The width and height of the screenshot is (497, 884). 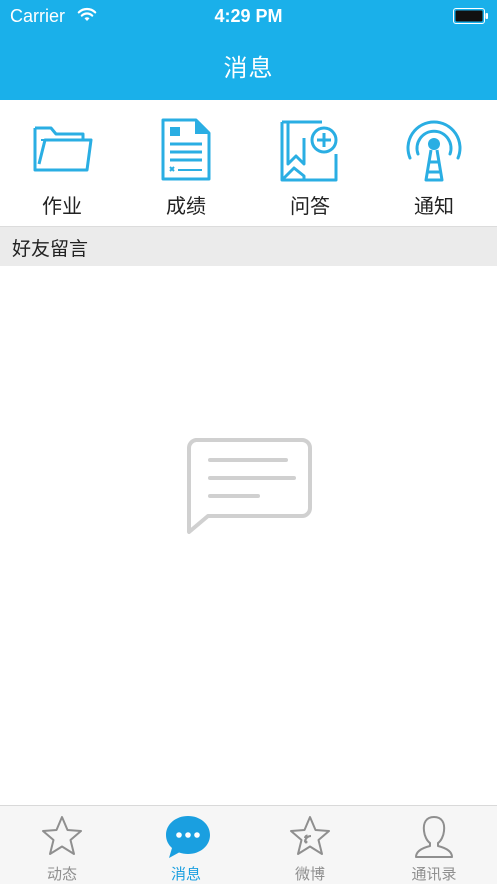 I want to click on tab-messages: 消息, so click(x=186, y=845).